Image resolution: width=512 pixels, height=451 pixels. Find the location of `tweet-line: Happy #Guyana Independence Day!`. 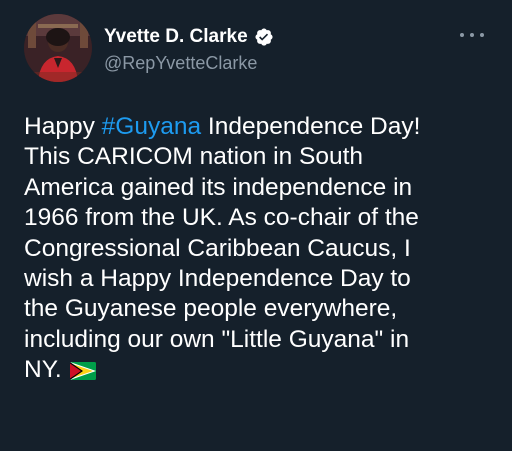

tweet-line: Happy #Guyana Independence Day! is located at coordinates (259, 127).